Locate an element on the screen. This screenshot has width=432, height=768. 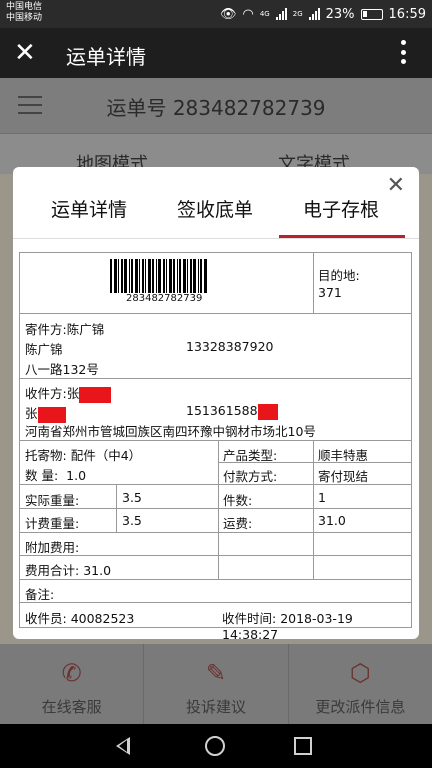
complaint-label: 投诉建议 is located at coordinates (215, 707).